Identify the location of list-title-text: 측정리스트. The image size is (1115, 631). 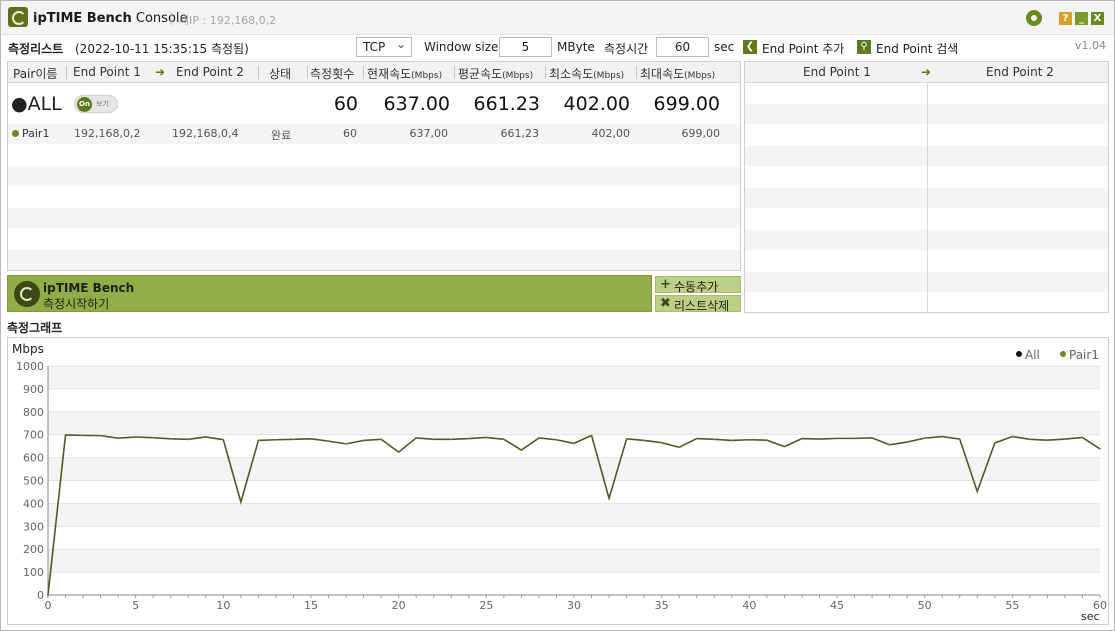
(36, 49).